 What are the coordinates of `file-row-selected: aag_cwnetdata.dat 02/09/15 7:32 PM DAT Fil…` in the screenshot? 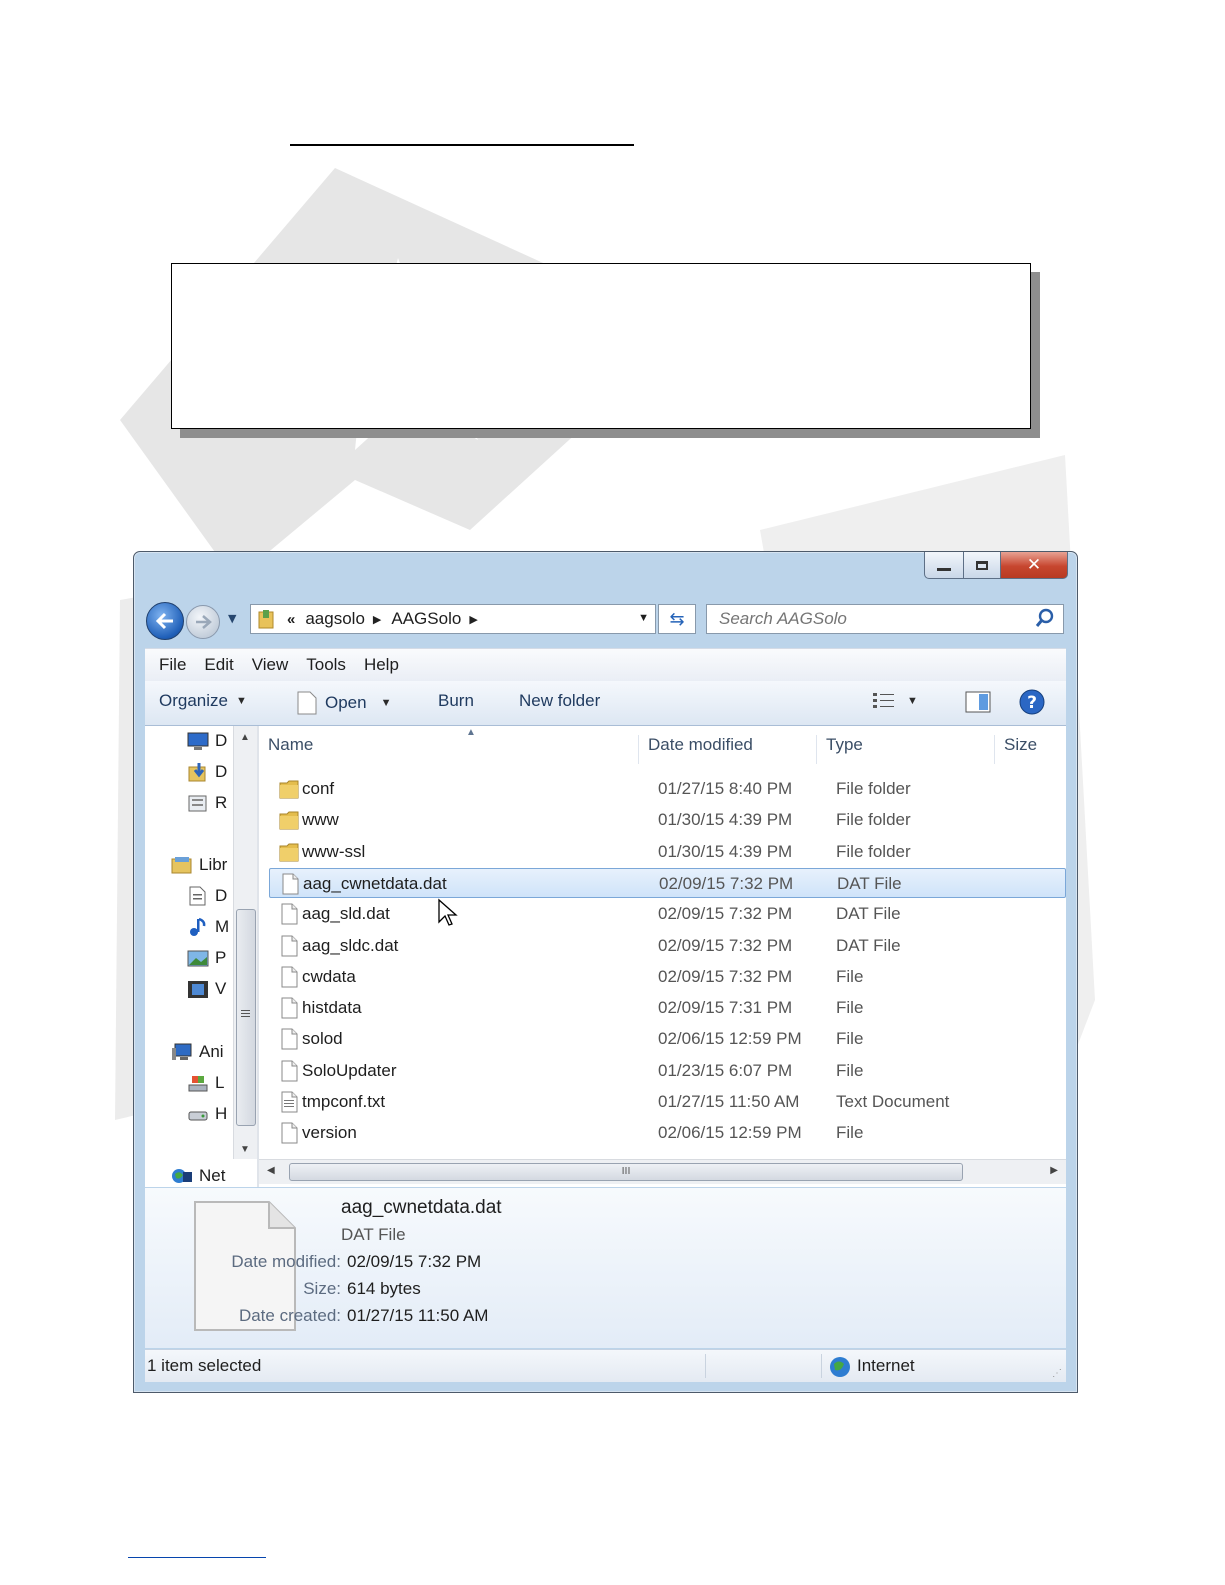 It's located at (667, 882).